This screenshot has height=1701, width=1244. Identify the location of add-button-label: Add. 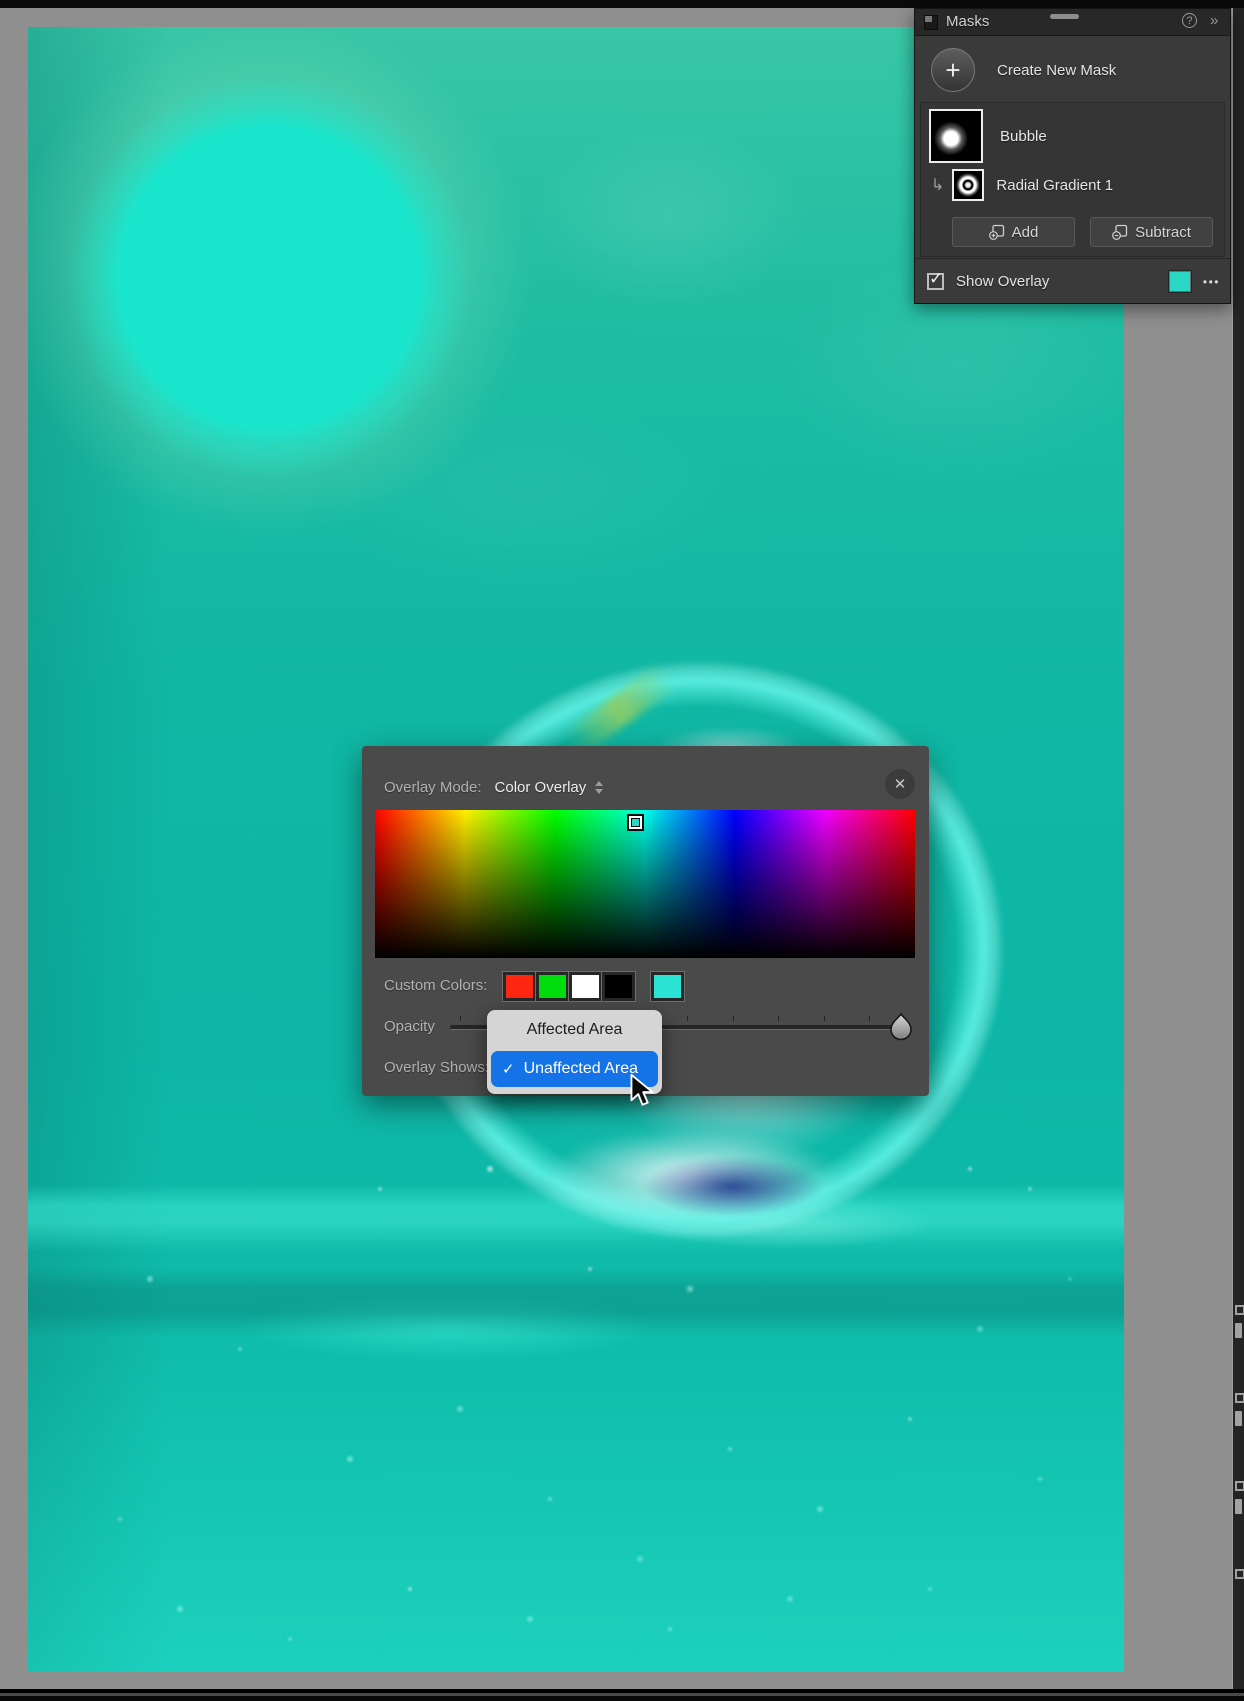
(1025, 232).